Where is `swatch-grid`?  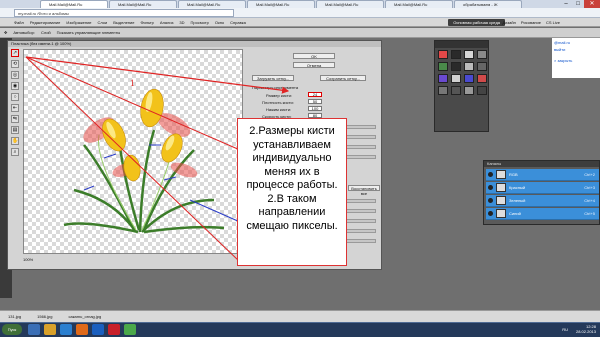
swatch-grid is located at coordinates (463, 72).